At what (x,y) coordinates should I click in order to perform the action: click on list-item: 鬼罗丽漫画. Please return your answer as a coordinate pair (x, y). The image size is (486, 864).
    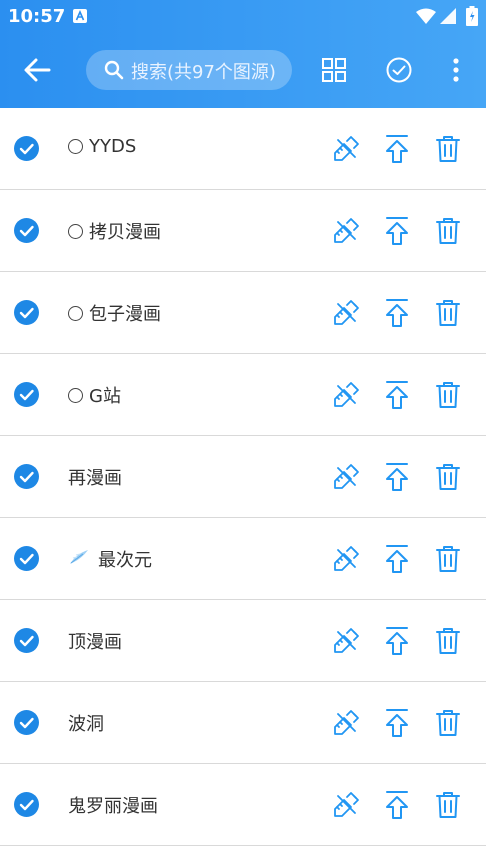
    Looking at the image, I should click on (243, 805).